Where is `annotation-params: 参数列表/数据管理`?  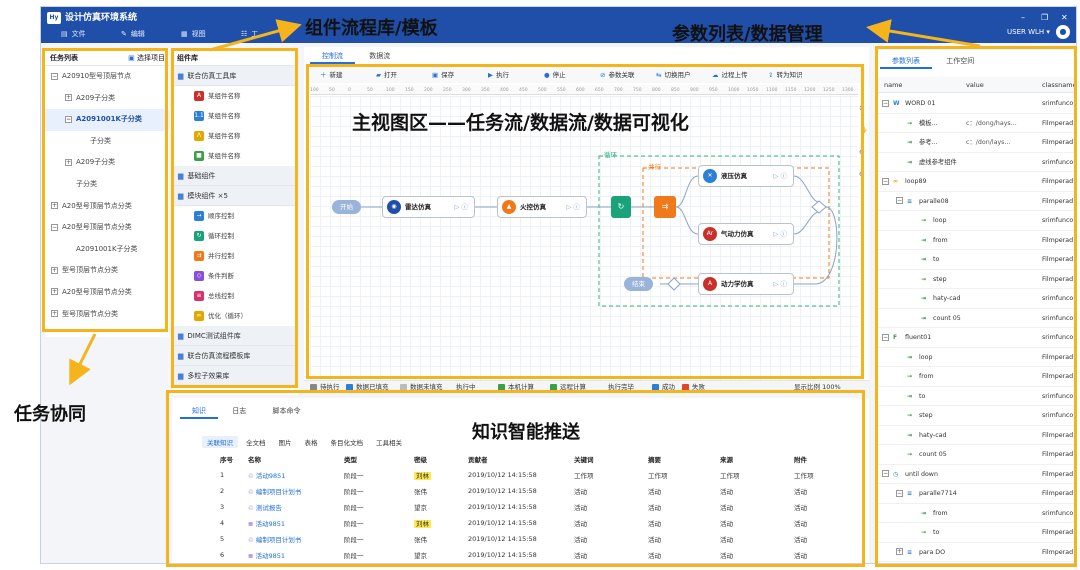
annotation-params: 参数列表/数据管理 is located at coordinates (747, 34).